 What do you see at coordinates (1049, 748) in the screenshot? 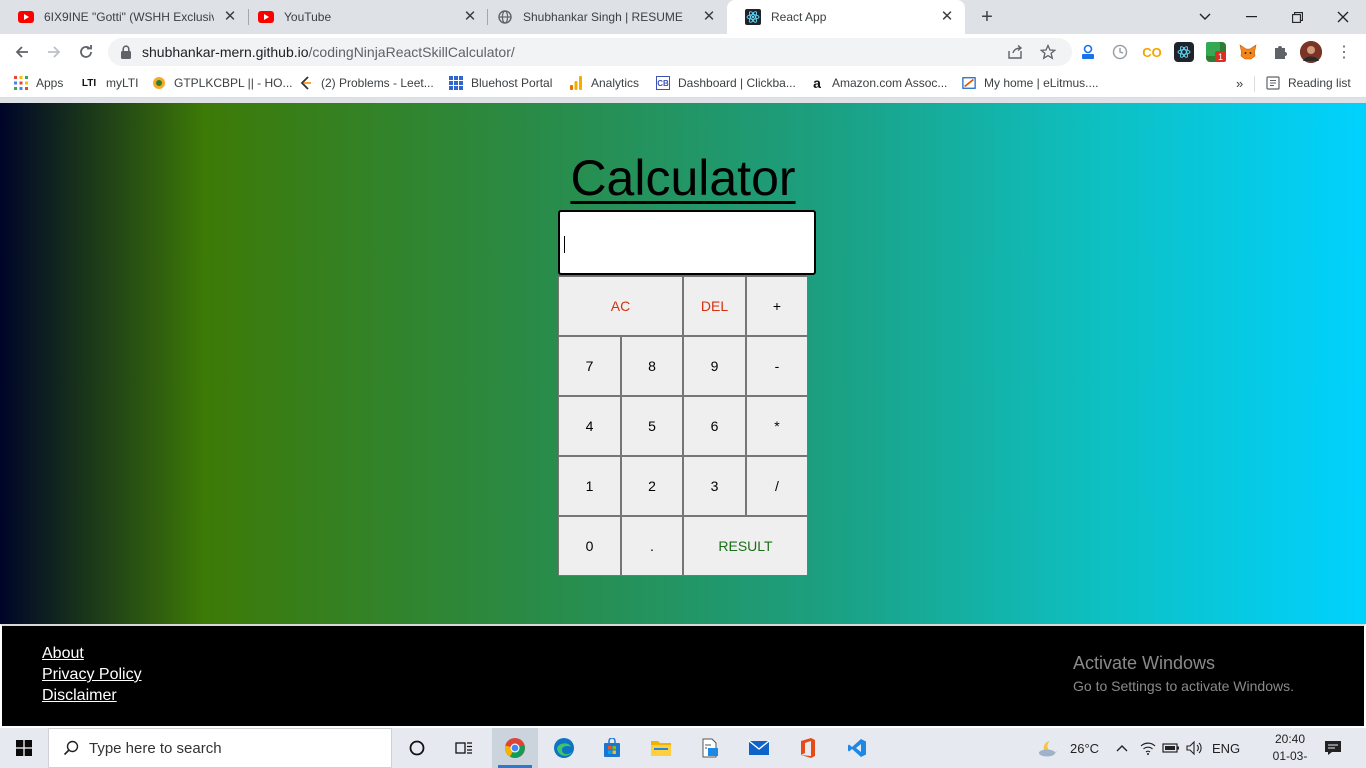
I see `weather-moon-icon` at bounding box center [1049, 748].